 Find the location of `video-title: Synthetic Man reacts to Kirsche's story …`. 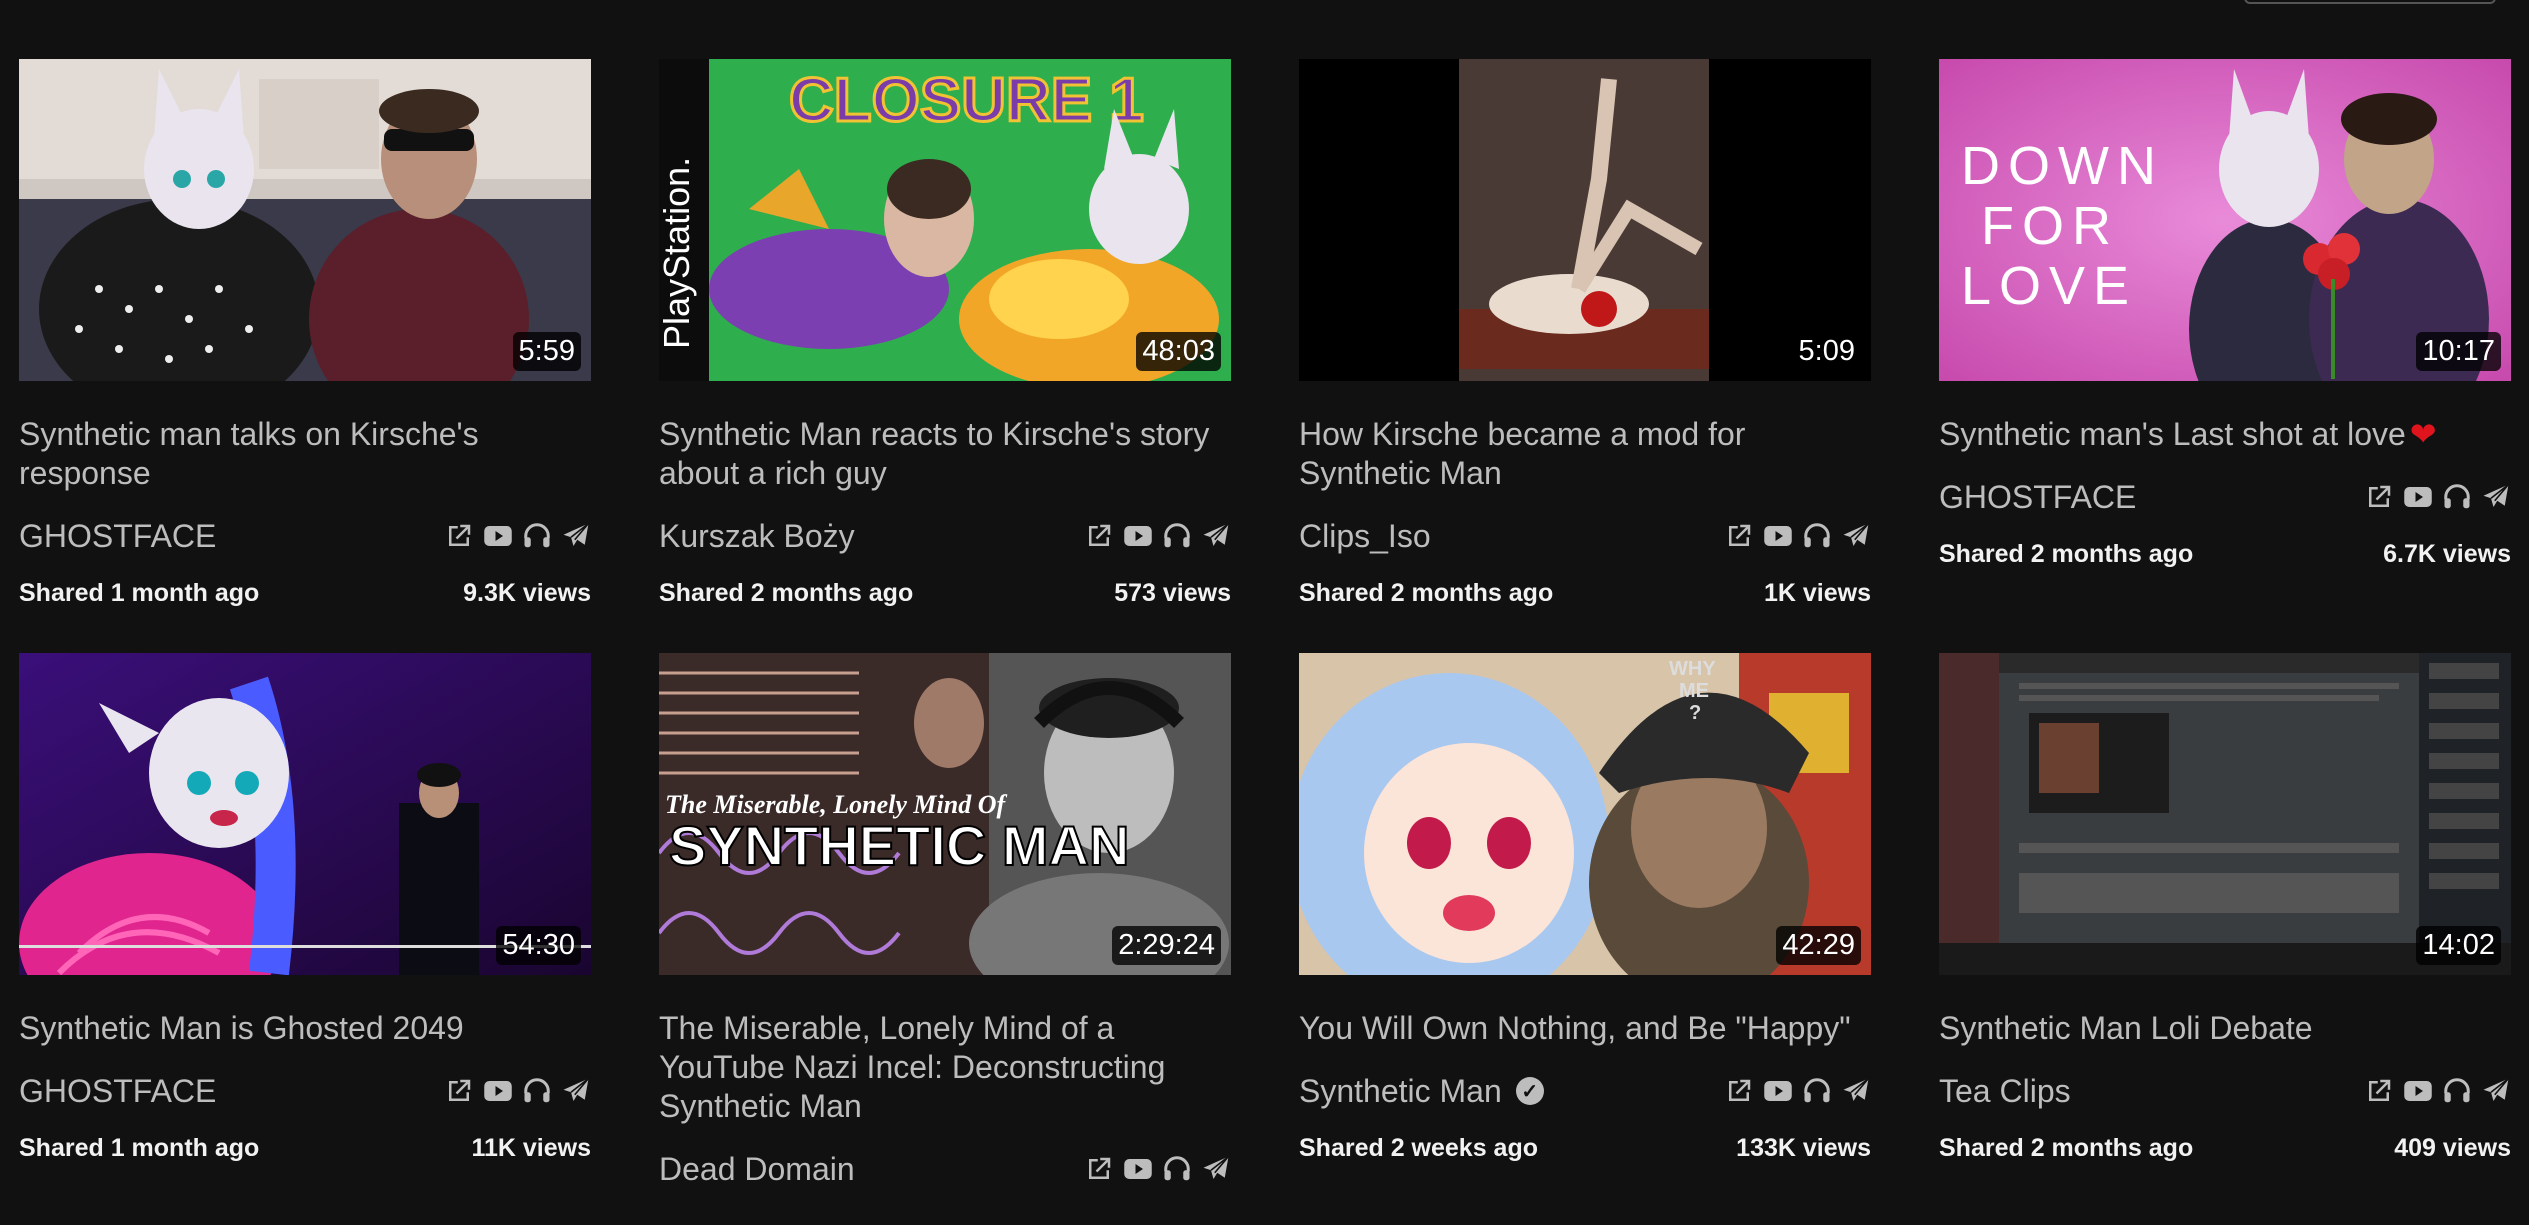

video-title: Synthetic Man reacts to Kirsche's story … is located at coordinates (945, 454).